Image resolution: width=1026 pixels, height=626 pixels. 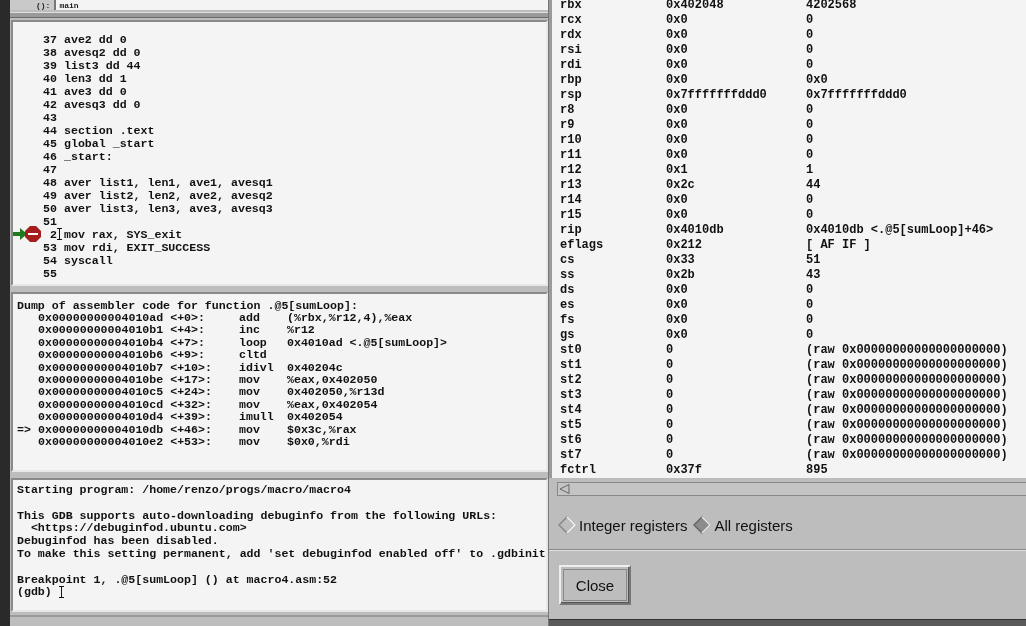 What do you see at coordinates (743, 525) in the screenshot?
I see `radio-option: All registers` at bounding box center [743, 525].